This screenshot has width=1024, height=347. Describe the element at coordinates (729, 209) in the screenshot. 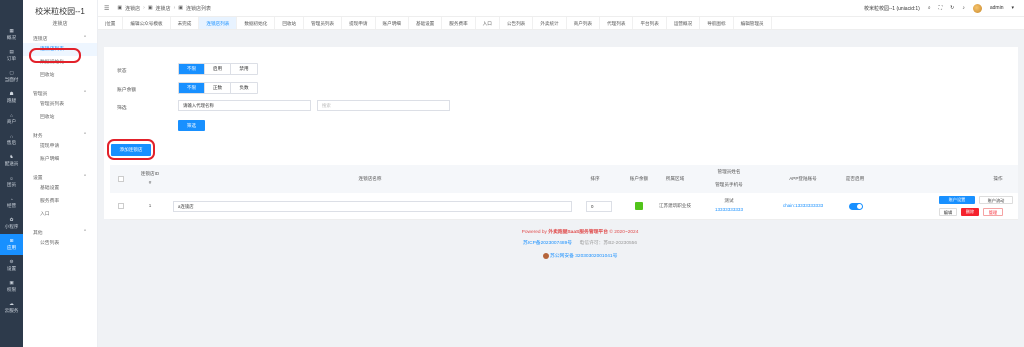

I see `row-admin-phone: 13333333333` at that location.